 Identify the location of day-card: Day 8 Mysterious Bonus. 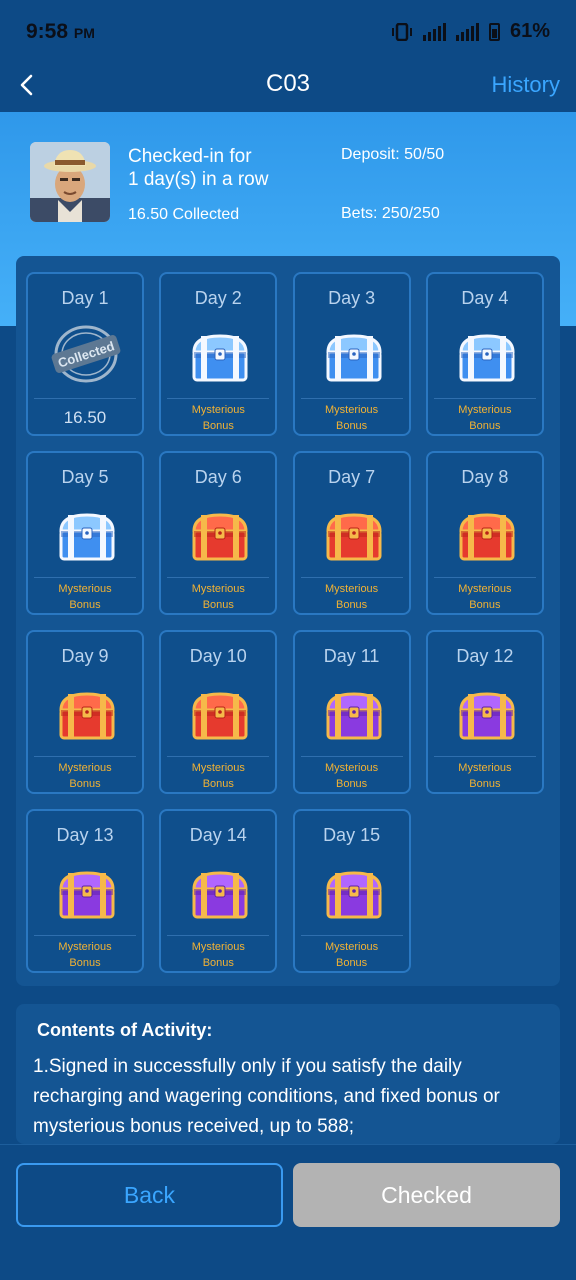
(484, 533).